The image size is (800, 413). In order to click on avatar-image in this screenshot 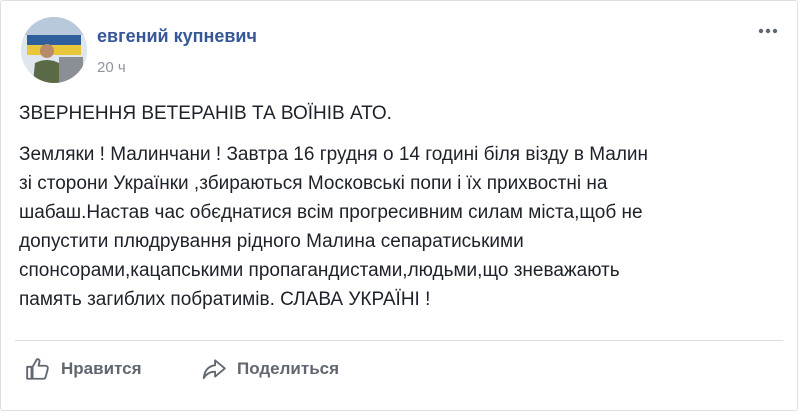, I will do `click(54, 50)`.